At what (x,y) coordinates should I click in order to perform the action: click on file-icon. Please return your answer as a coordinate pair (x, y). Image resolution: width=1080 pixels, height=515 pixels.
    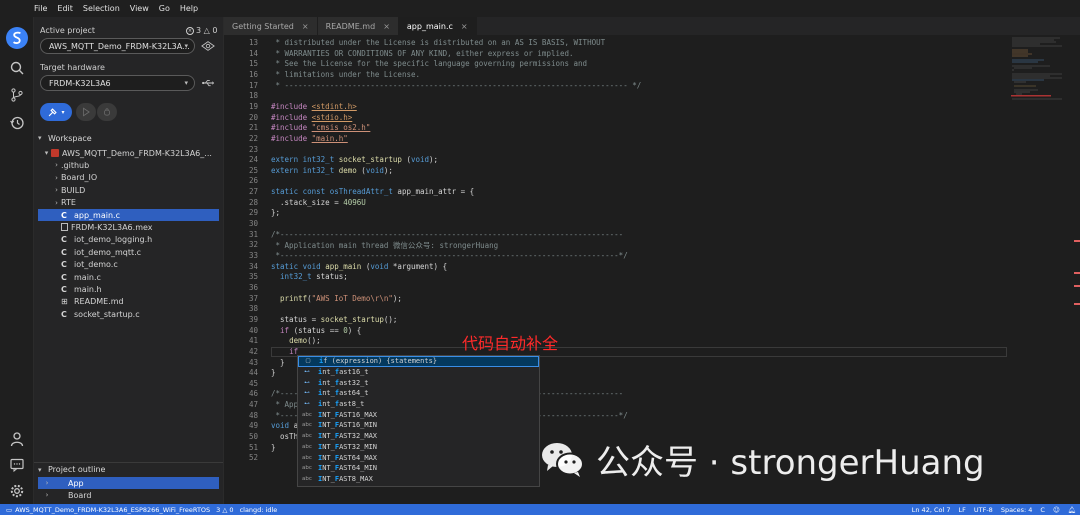
    Looking at the image, I should click on (64, 227).